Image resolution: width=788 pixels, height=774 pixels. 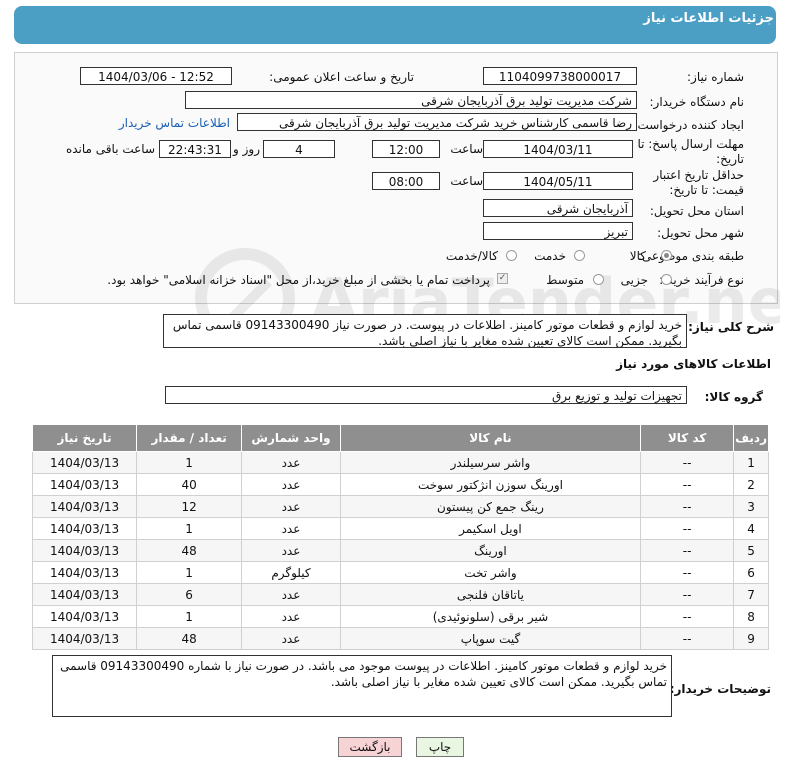 What do you see at coordinates (634, 280) in the screenshot?
I see `process-option-minor: جزیی` at bounding box center [634, 280].